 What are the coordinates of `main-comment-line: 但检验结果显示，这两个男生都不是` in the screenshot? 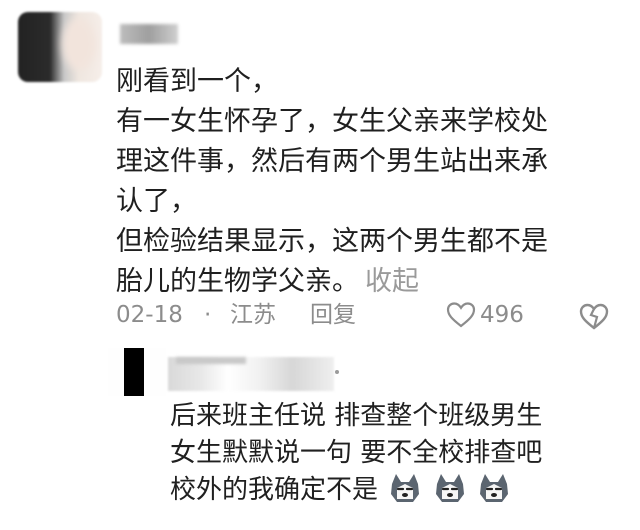 It's located at (332, 241).